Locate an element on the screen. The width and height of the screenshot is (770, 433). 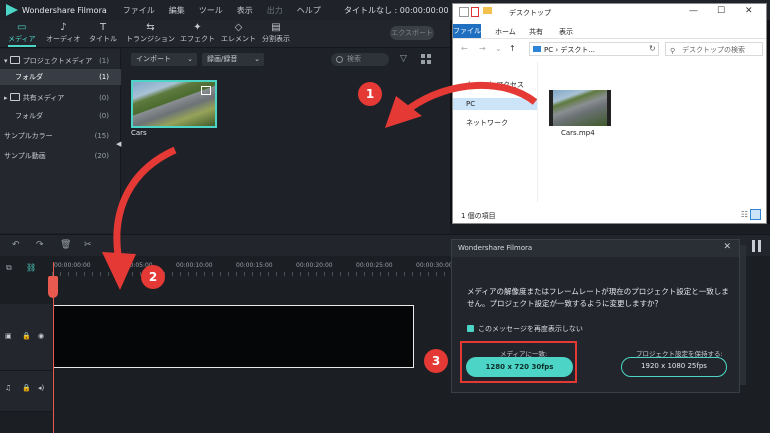
search-icon is located at coordinates (339, 59).